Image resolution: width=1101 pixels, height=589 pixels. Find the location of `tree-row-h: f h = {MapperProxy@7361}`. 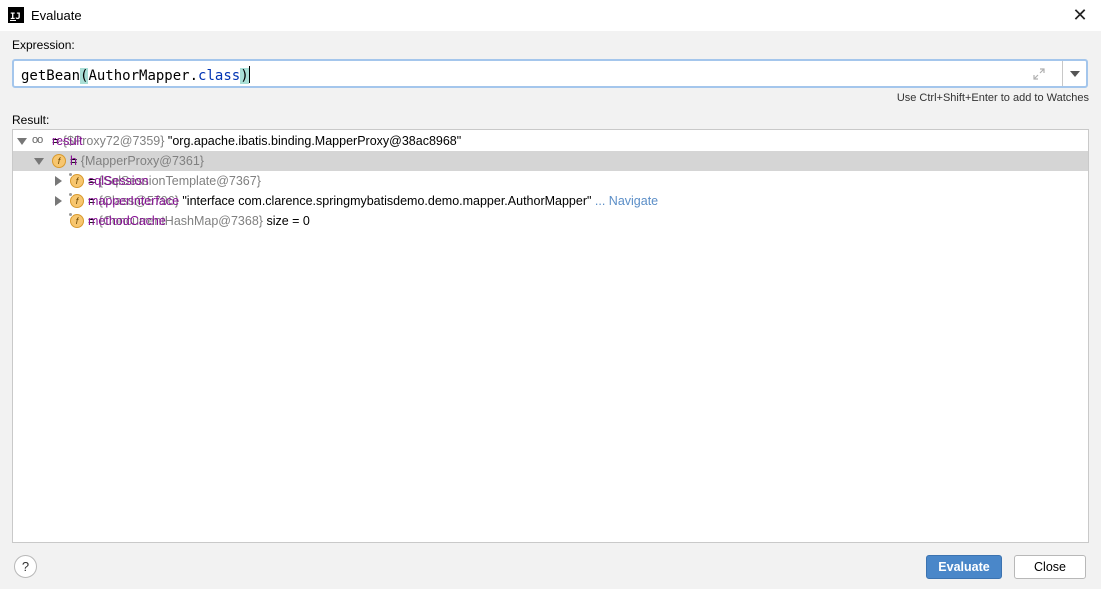

tree-row-h: f h = {MapperProxy@7361} is located at coordinates (550, 161).